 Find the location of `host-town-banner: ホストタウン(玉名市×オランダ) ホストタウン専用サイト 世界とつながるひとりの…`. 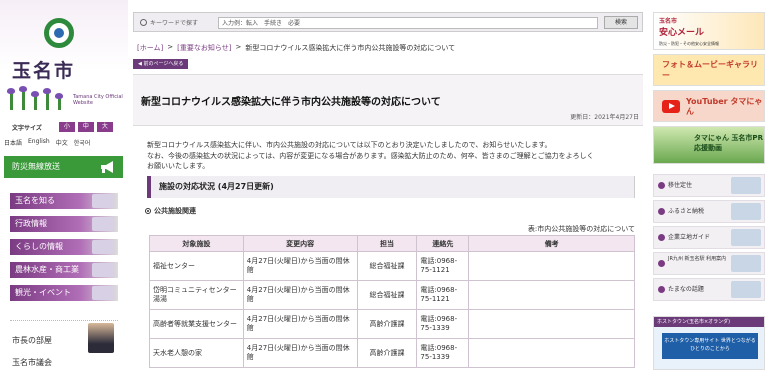

host-town-banner: ホストタウン(玉名市×オランダ) ホストタウン専用サイト 世界とつながるひとりの… is located at coordinates (709, 343).